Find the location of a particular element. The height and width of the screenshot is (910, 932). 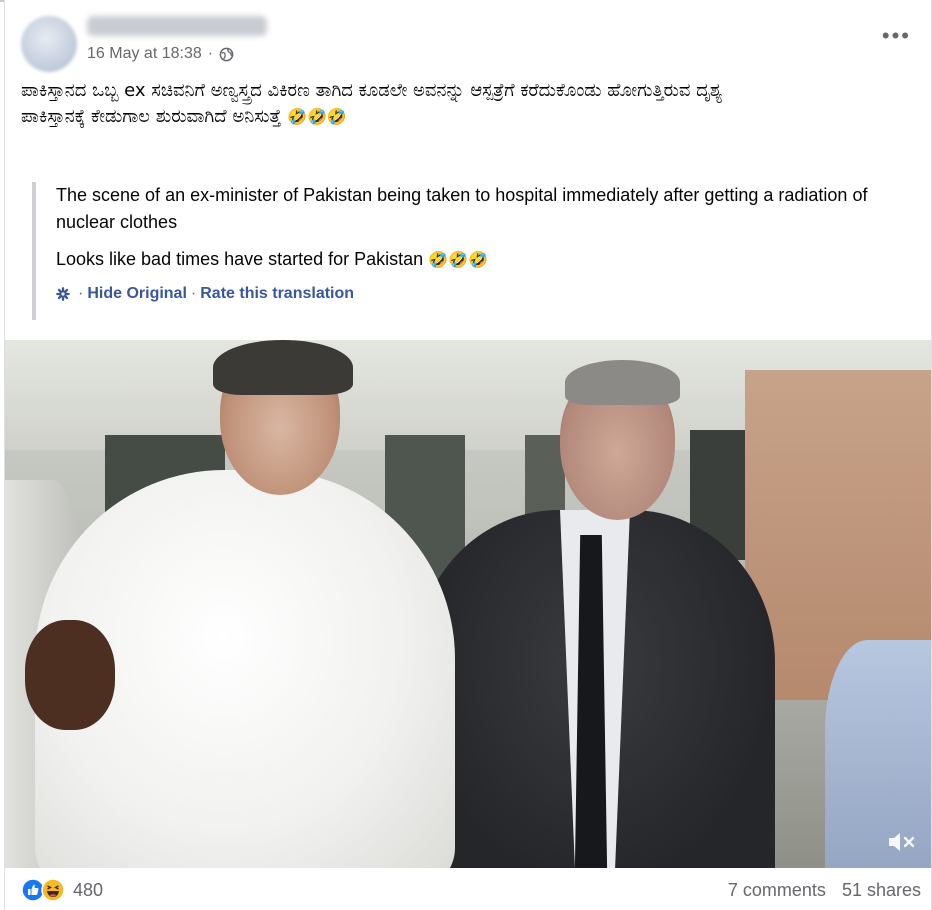

post-footer: 480 7 comments 51 shares is located at coordinates (468, 890).